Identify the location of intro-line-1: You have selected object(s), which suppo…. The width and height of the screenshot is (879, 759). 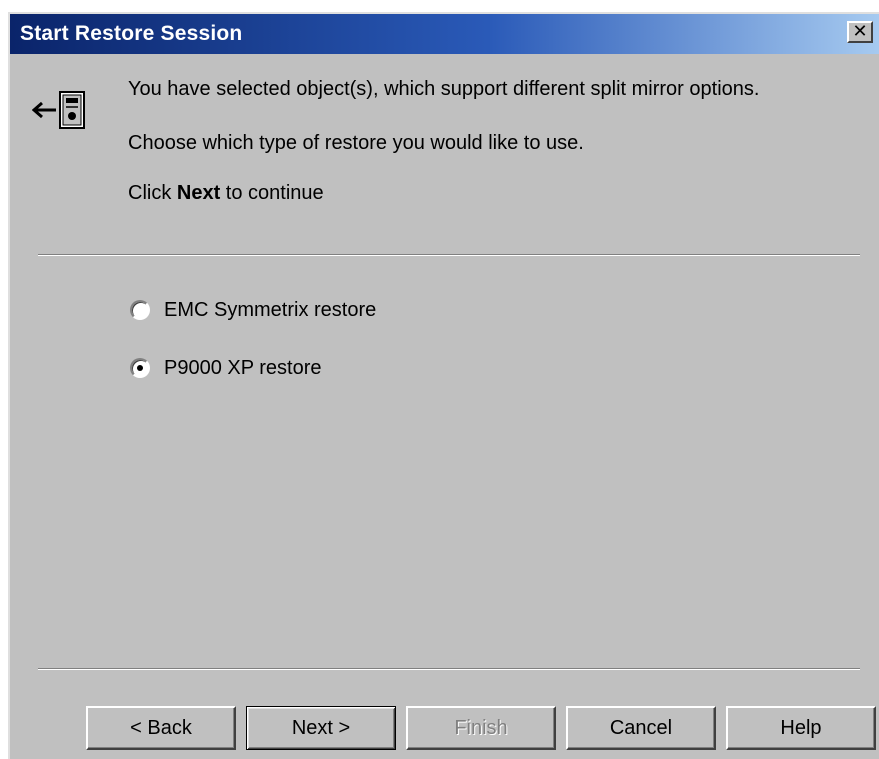
(444, 89).